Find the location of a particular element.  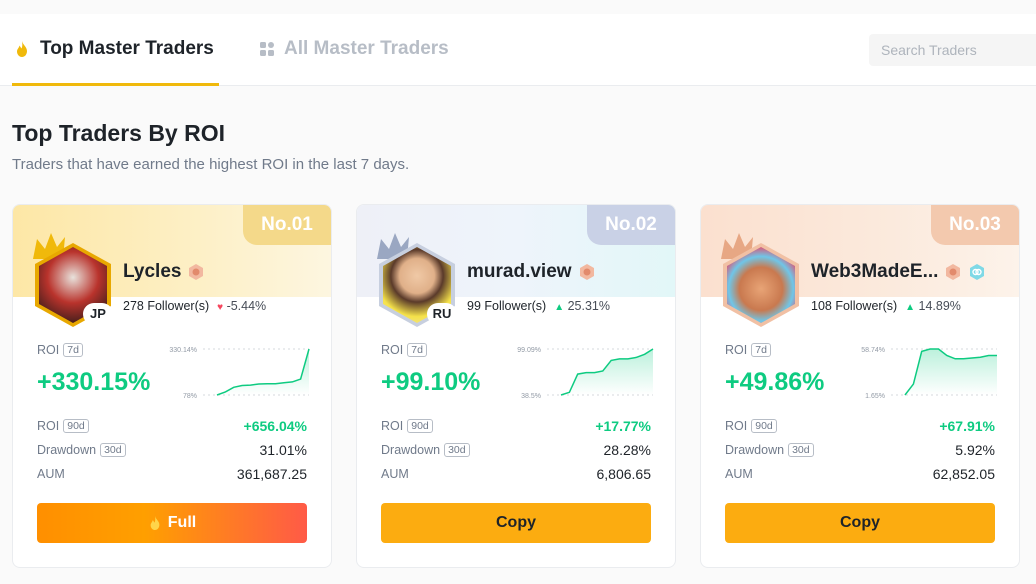

grid-icon is located at coordinates (267, 49).